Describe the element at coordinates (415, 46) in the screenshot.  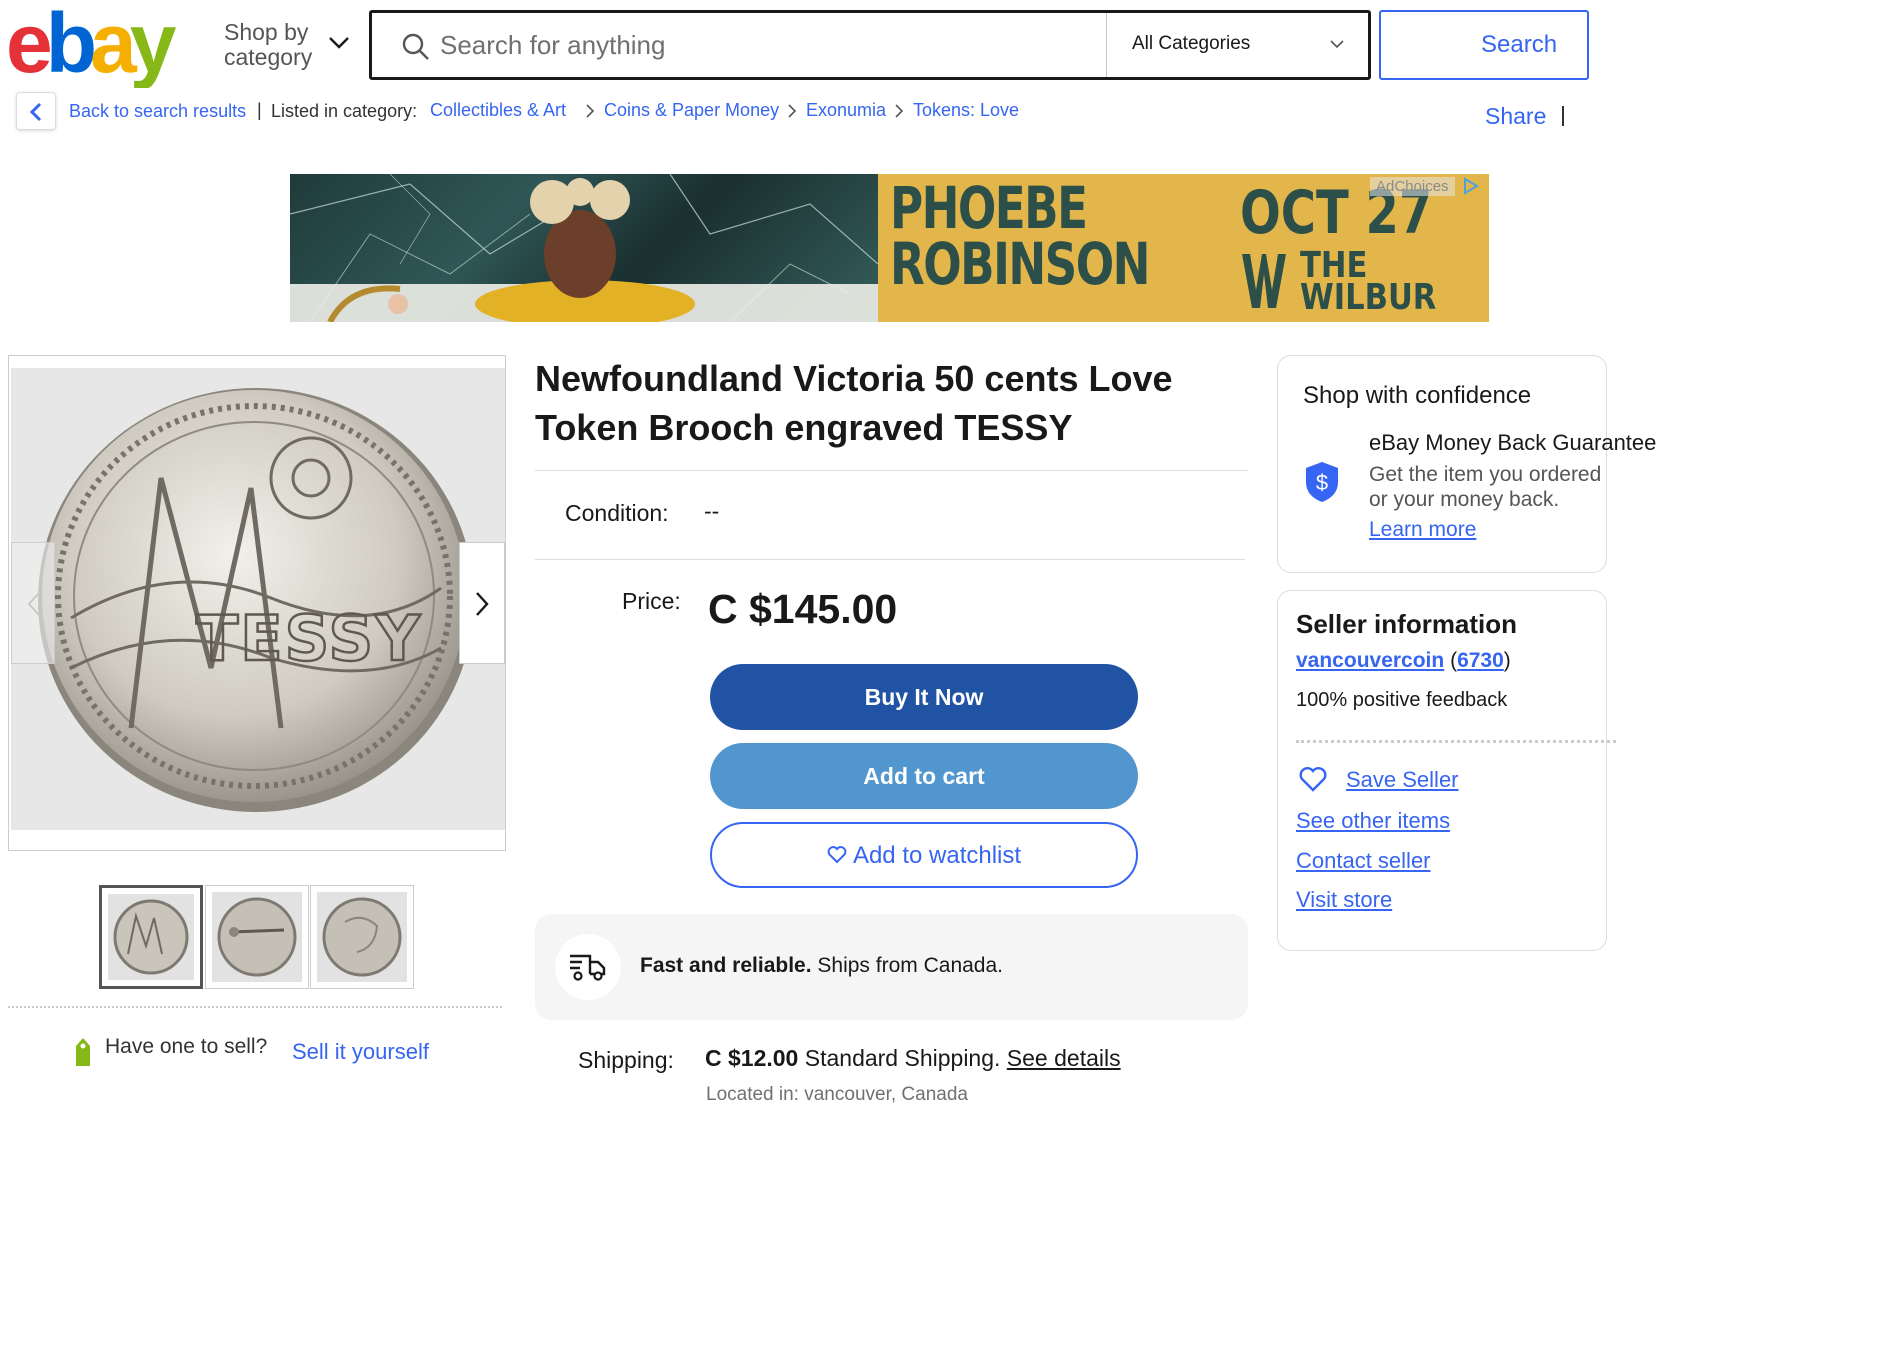
I see `search-icon` at that location.